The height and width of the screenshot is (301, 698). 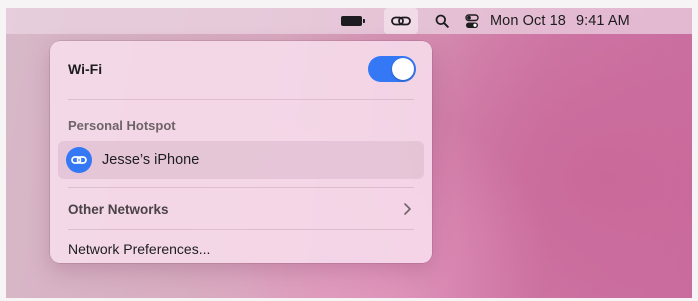 I want to click on search-icon, so click(x=442, y=21).